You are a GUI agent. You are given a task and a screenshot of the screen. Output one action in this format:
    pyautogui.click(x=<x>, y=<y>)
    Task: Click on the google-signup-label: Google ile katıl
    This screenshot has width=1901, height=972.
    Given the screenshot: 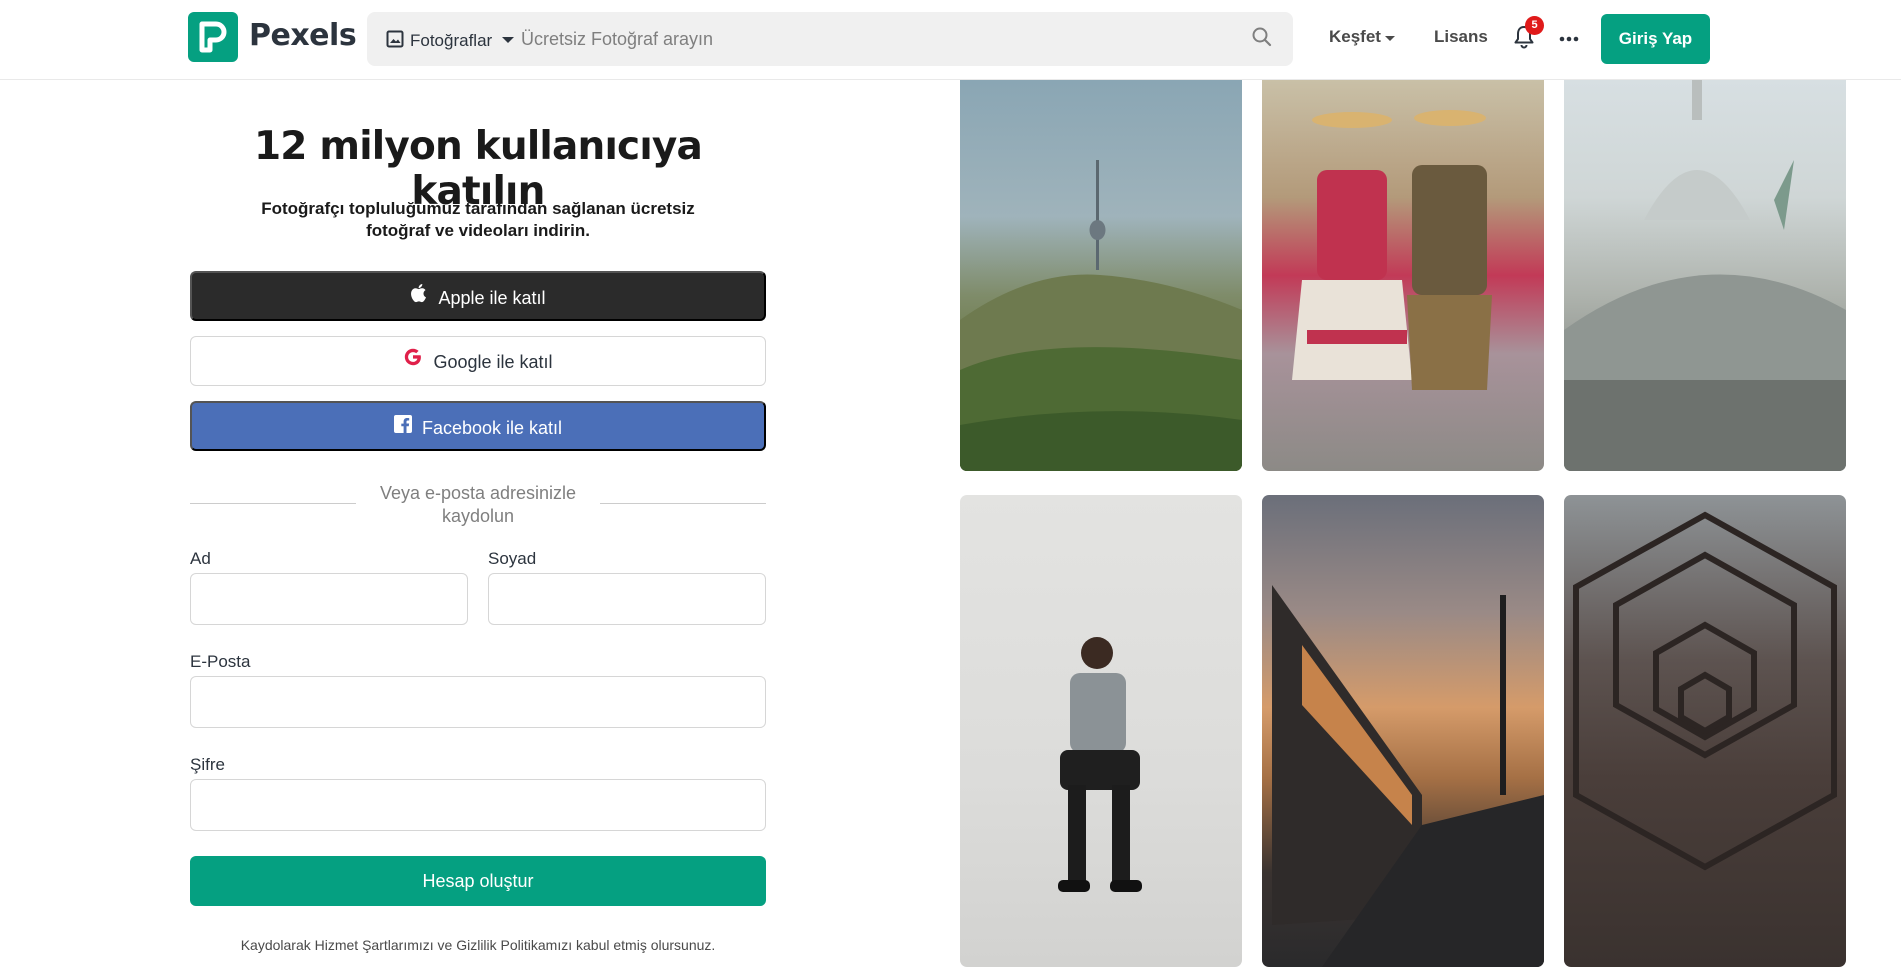 What is the action you would take?
    pyautogui.click(x=493, y=362)
    